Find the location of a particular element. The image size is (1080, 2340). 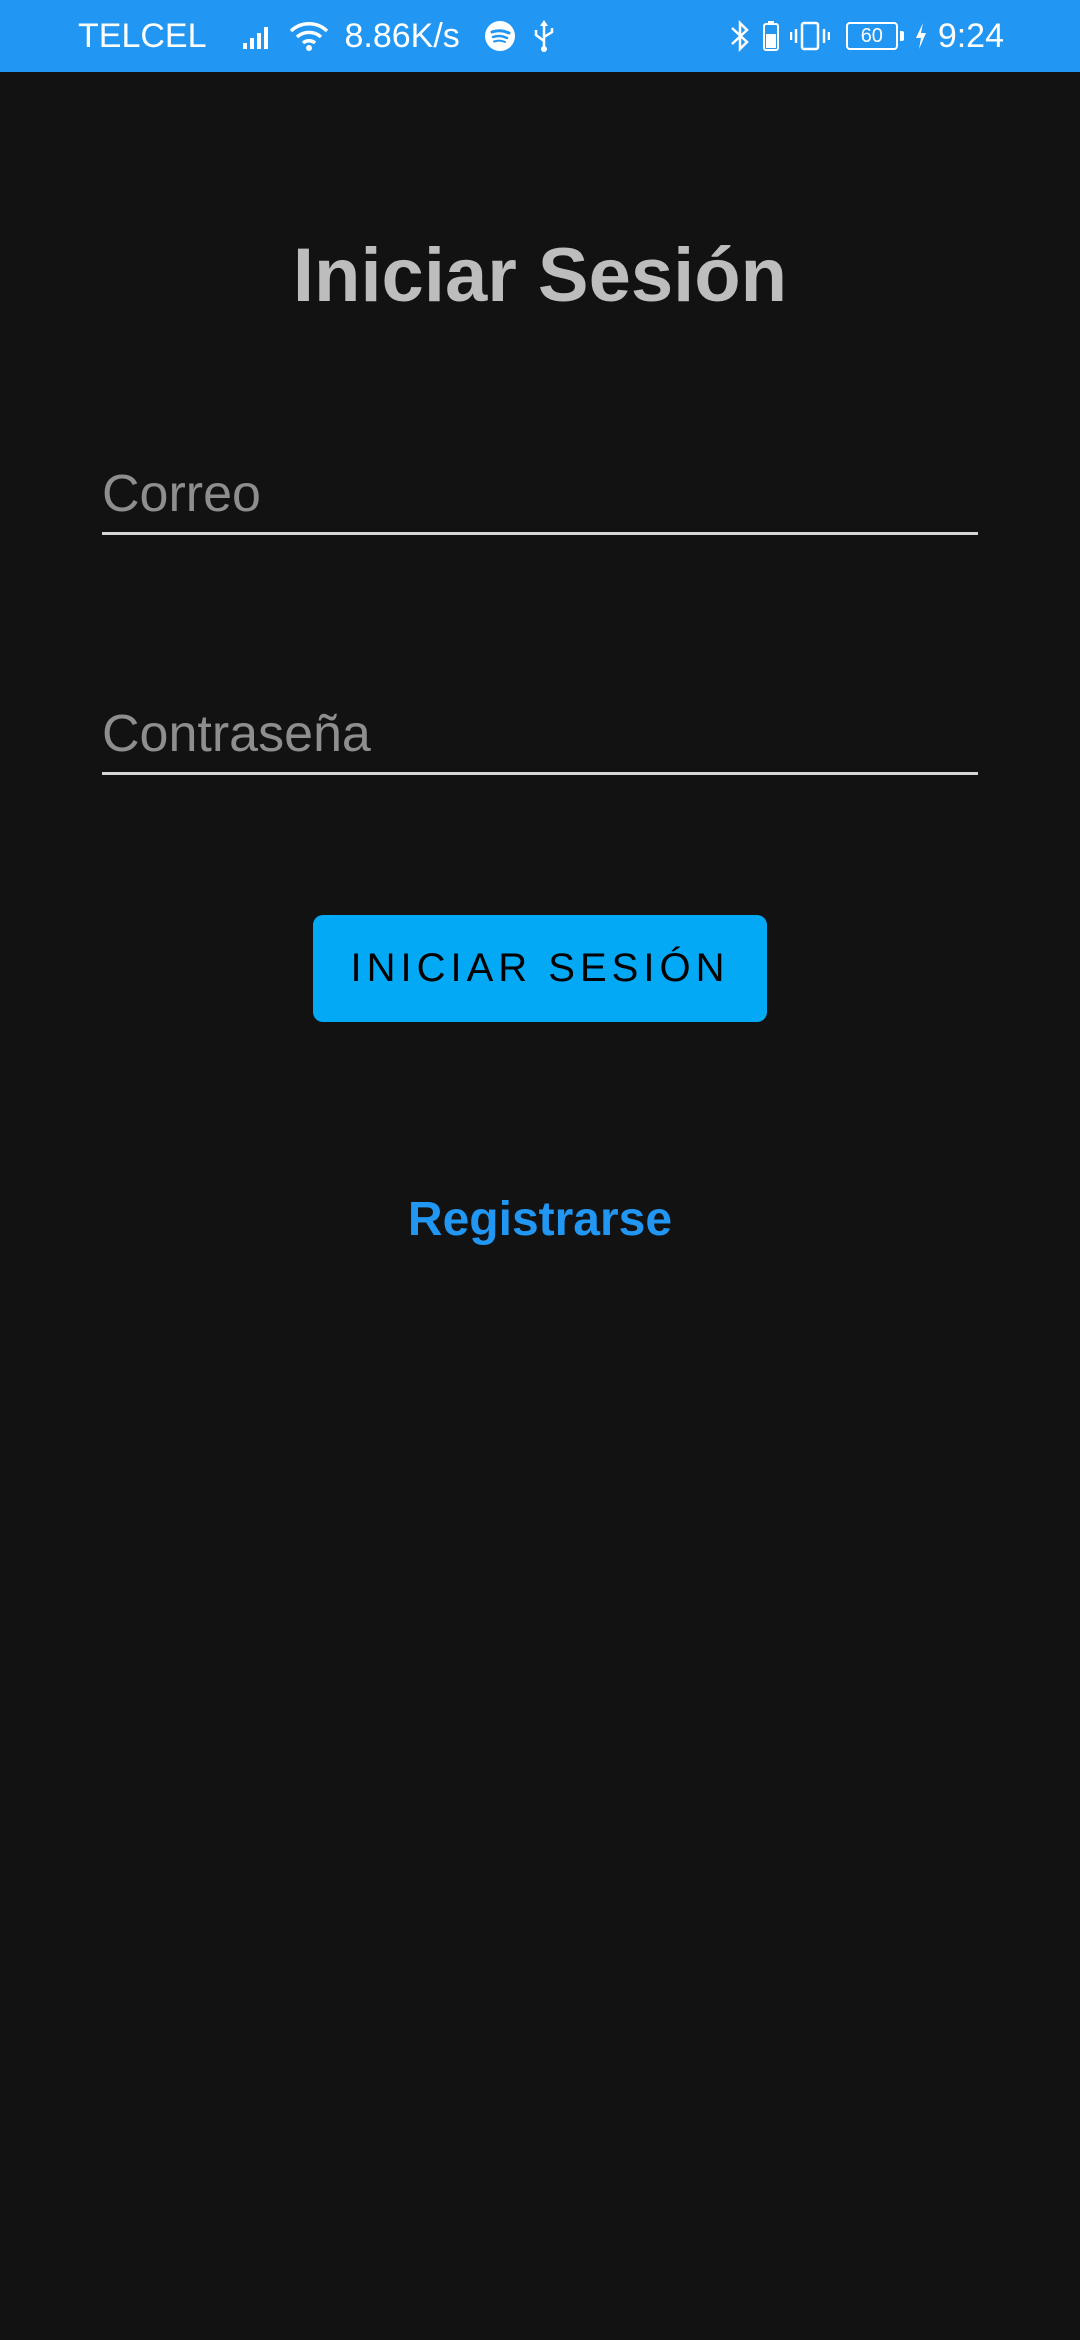

charging-icon is located at coordinates (921, 36).